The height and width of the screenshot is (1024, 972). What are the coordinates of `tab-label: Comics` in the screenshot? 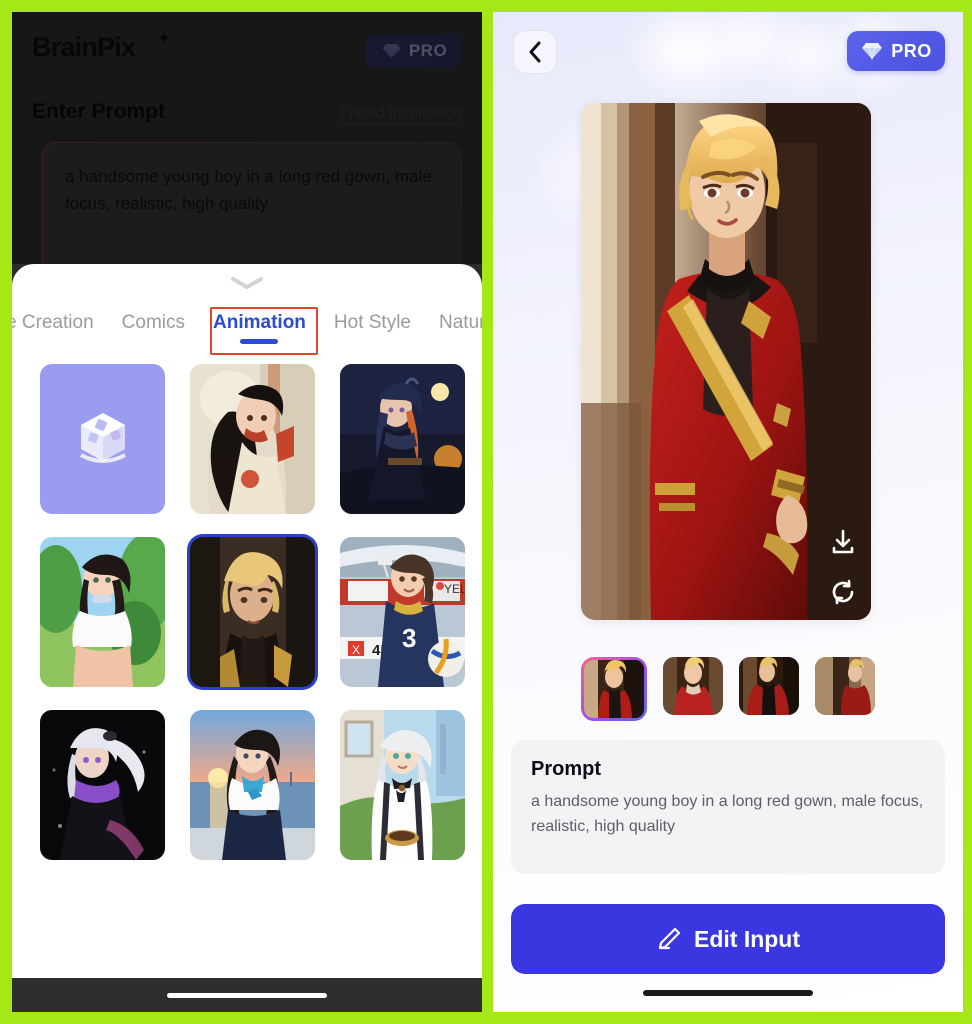 It's located at (153, 322).